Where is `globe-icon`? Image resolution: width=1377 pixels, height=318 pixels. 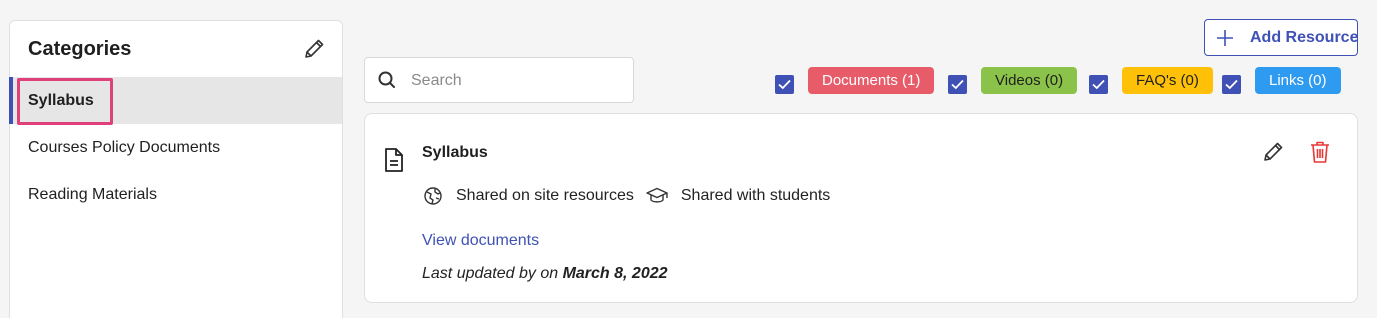
globe-icon is located at coordinates (433, 196).